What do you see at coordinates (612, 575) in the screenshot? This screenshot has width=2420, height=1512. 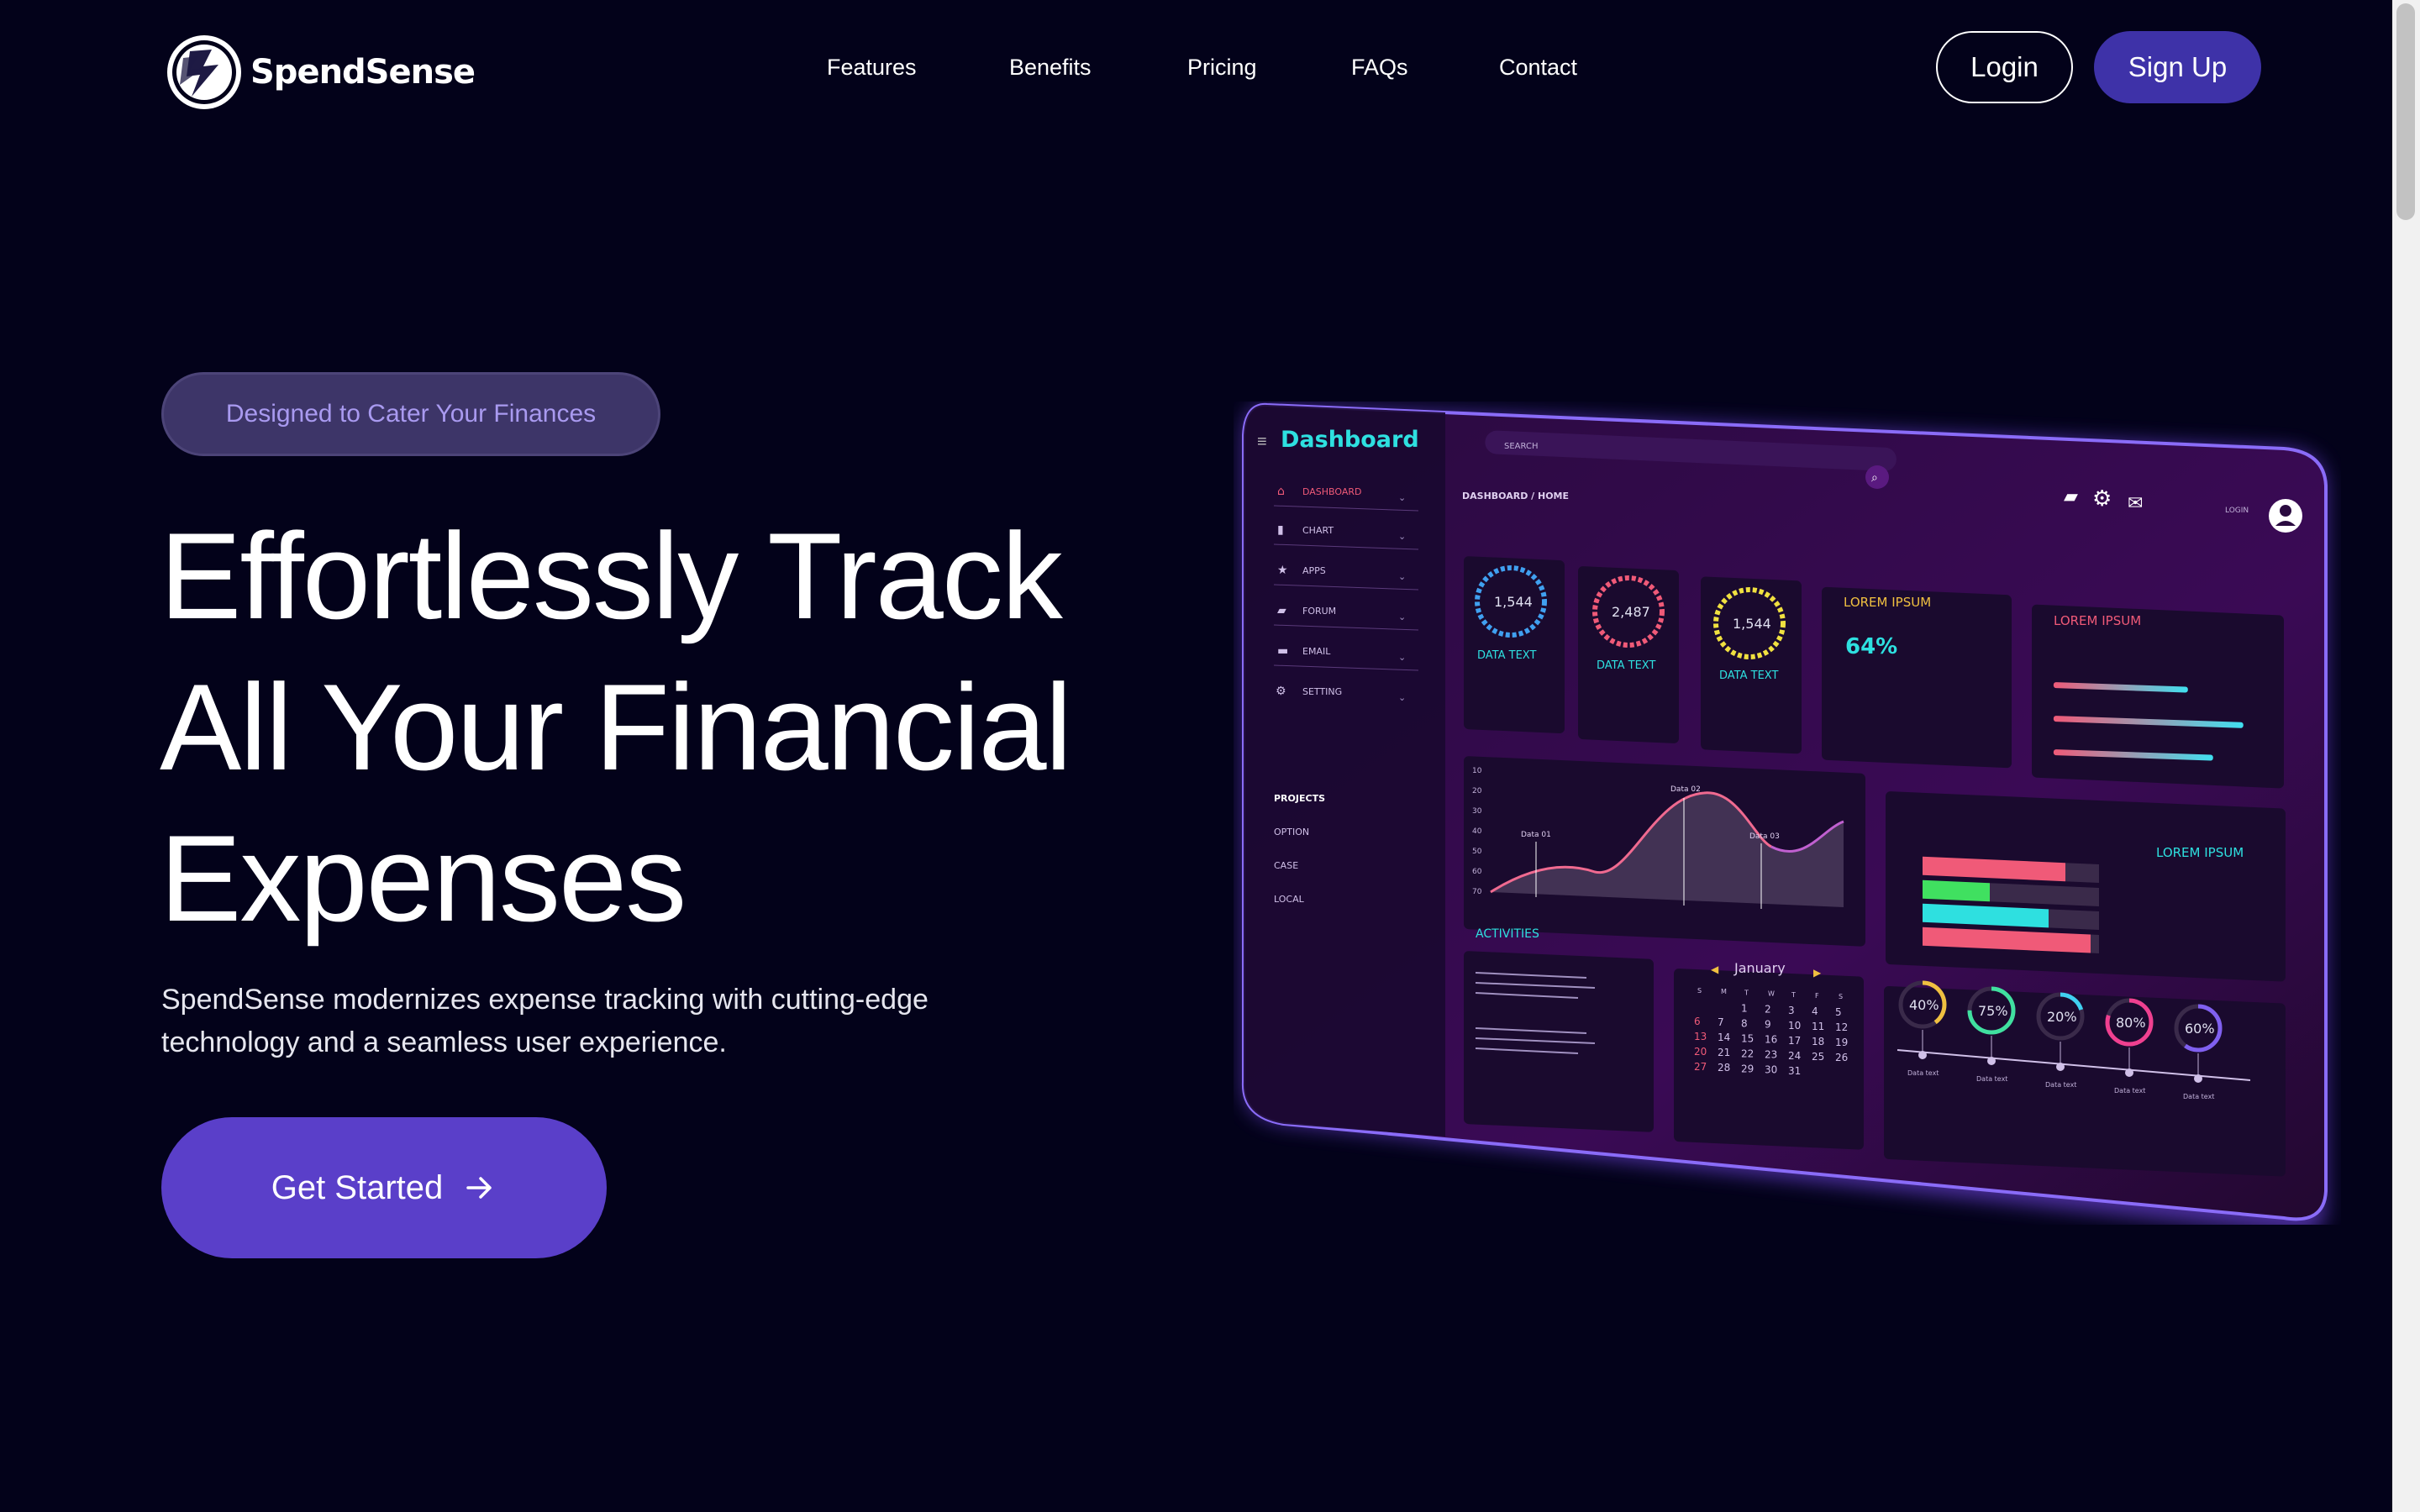 I see `headline-line-1: Effortlessly Track` at bounding box center [612, 575].